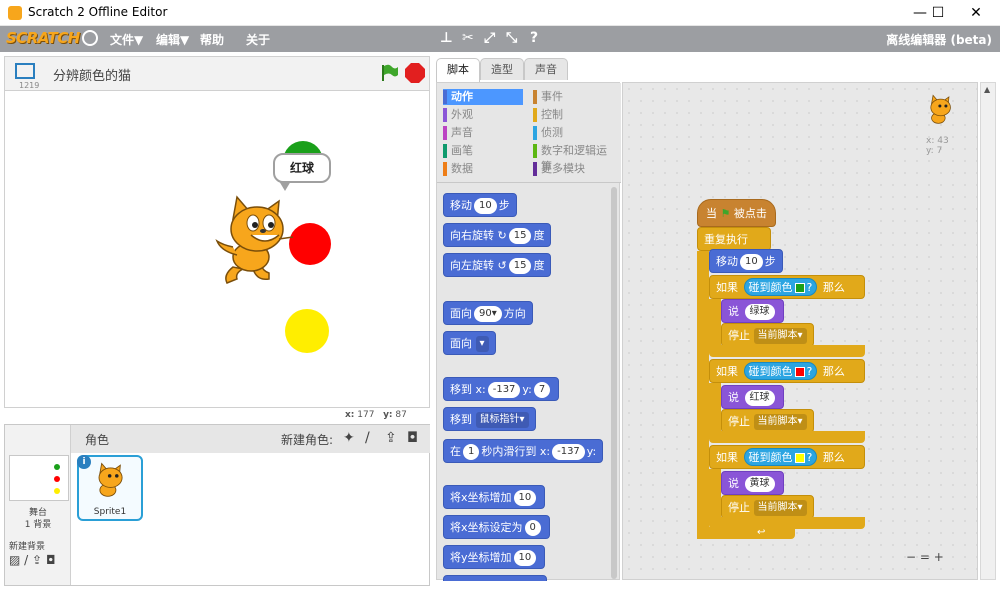 The width and height of the screenshot is (1000, 590). I want to click on sprite-card: i Sprite1, so click(110, 488).